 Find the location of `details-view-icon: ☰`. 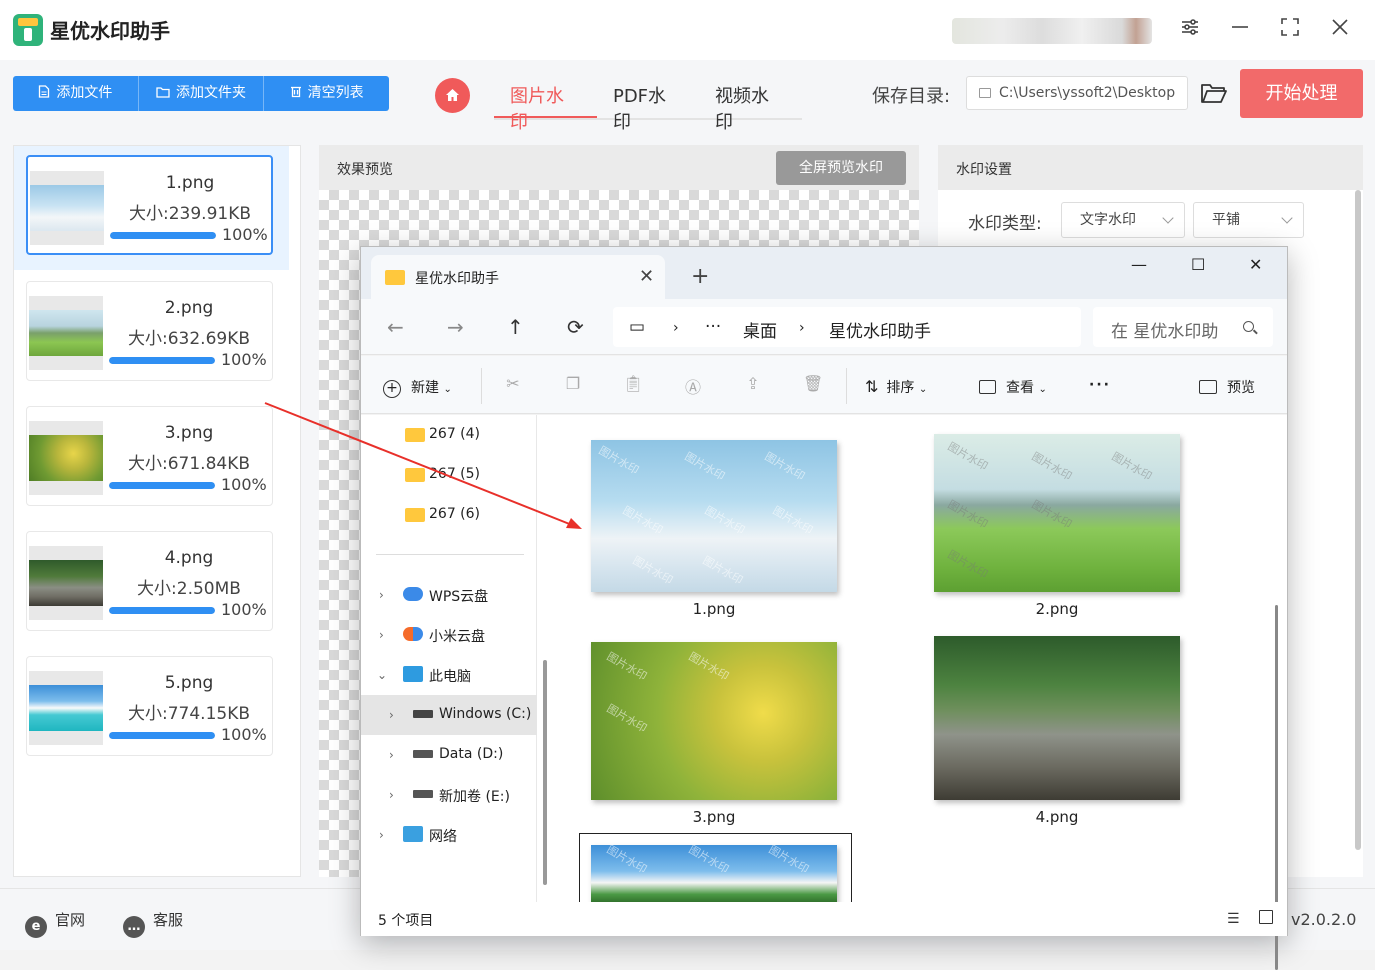

details-view-icon: ☰ is located at coordinates (1233, 919).